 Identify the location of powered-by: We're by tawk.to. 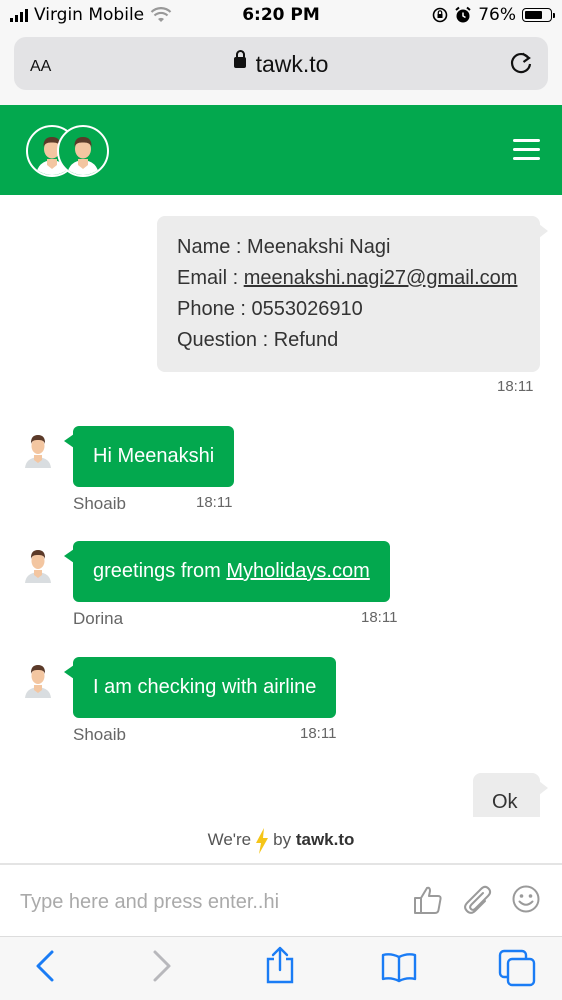
(281, 840).